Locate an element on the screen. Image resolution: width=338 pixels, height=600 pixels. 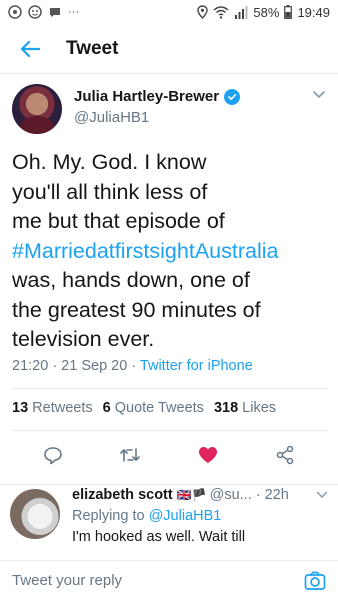
tweet-stats: 13 Retweets 6 Quote Tweets 318 Likes is located at coordinates (144, 408).